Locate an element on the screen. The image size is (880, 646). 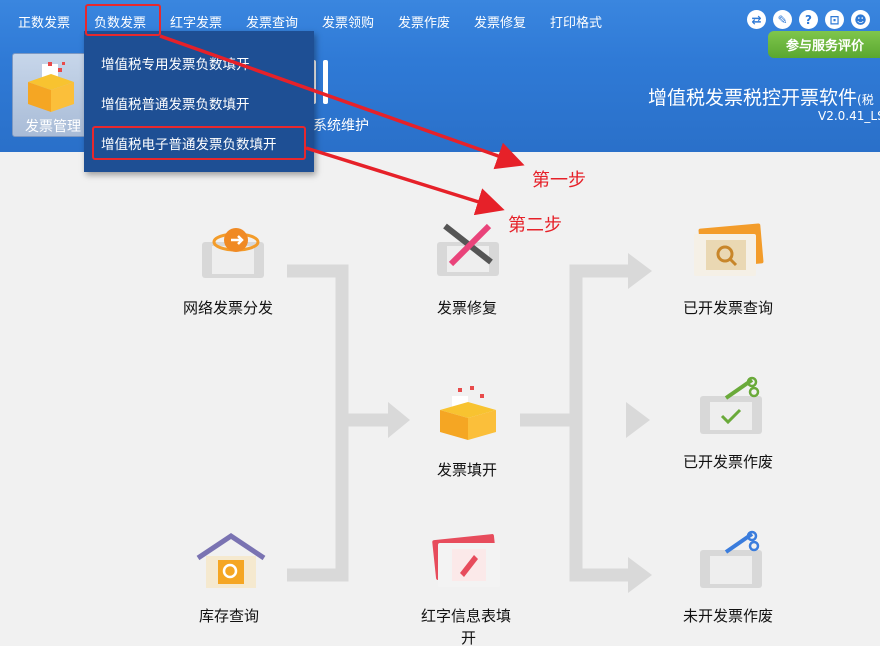
network-distribute-icon is located at coordinates (233, 254).